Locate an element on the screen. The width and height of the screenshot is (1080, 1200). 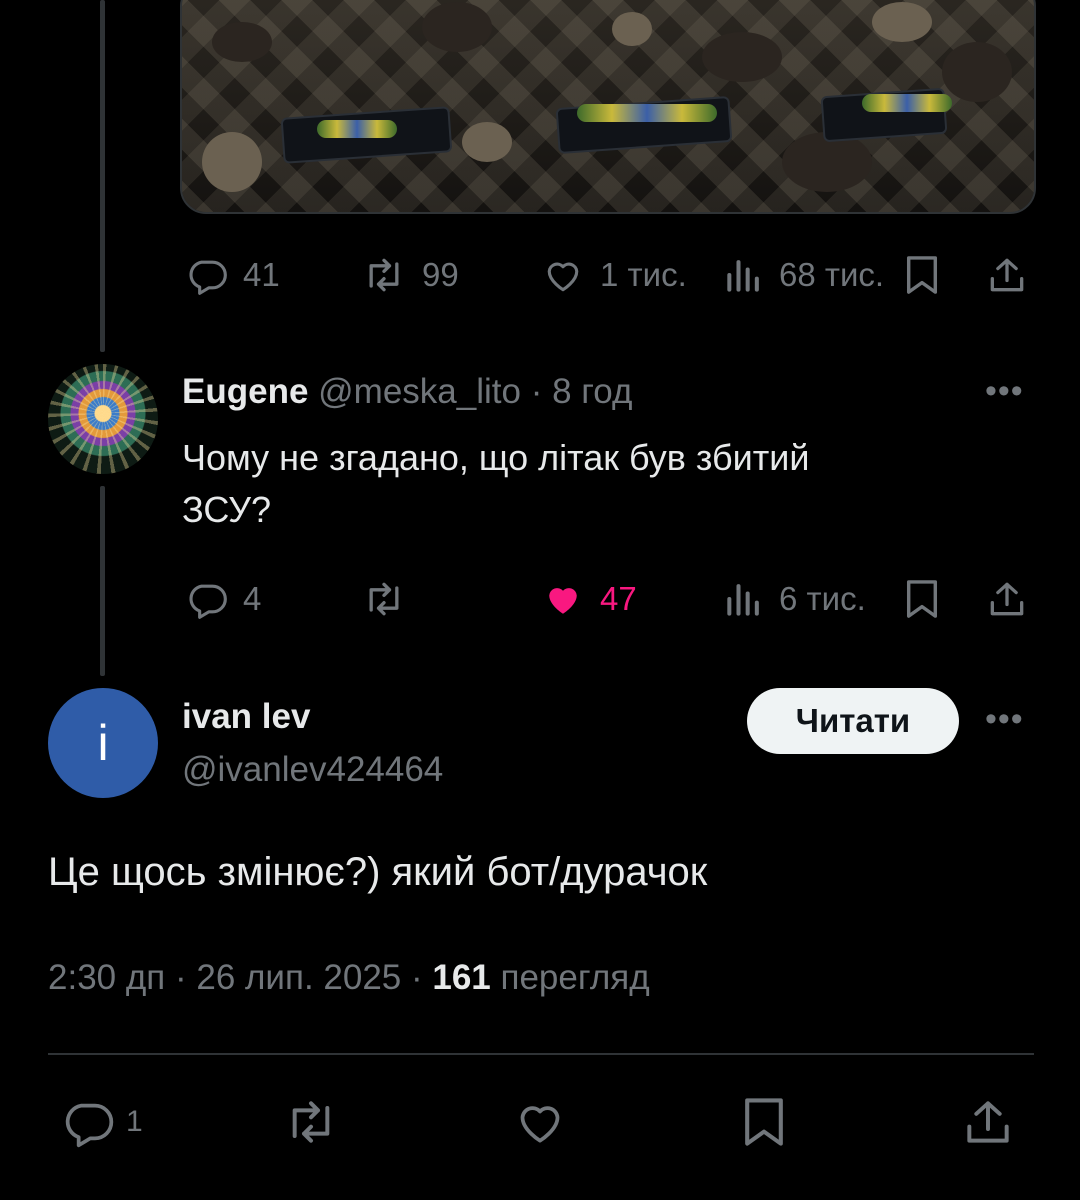
reply-actions: 4 47 6 тис. is located at coordinates (605, 599).